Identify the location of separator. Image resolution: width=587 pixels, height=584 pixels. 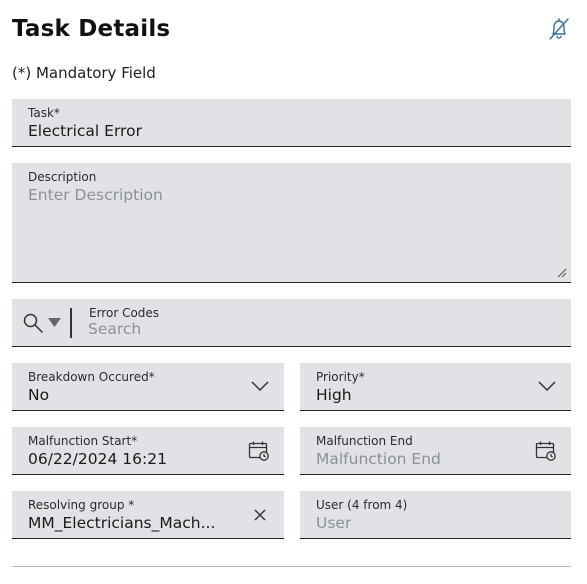
(71, 323).